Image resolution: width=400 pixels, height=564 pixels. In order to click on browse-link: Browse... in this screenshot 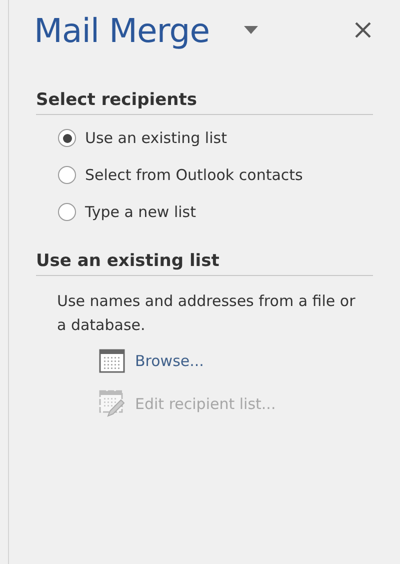, I will do `click(236, 361)`.